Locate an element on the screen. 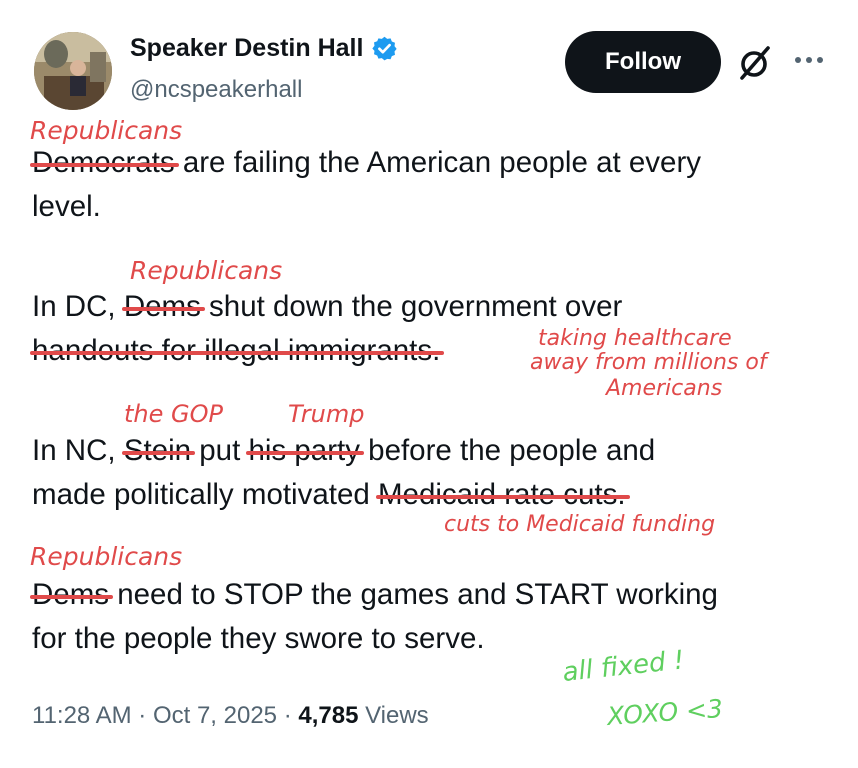 This screenshot has height=768, width=858. avatar-photo is located at coordinates (73, 71).